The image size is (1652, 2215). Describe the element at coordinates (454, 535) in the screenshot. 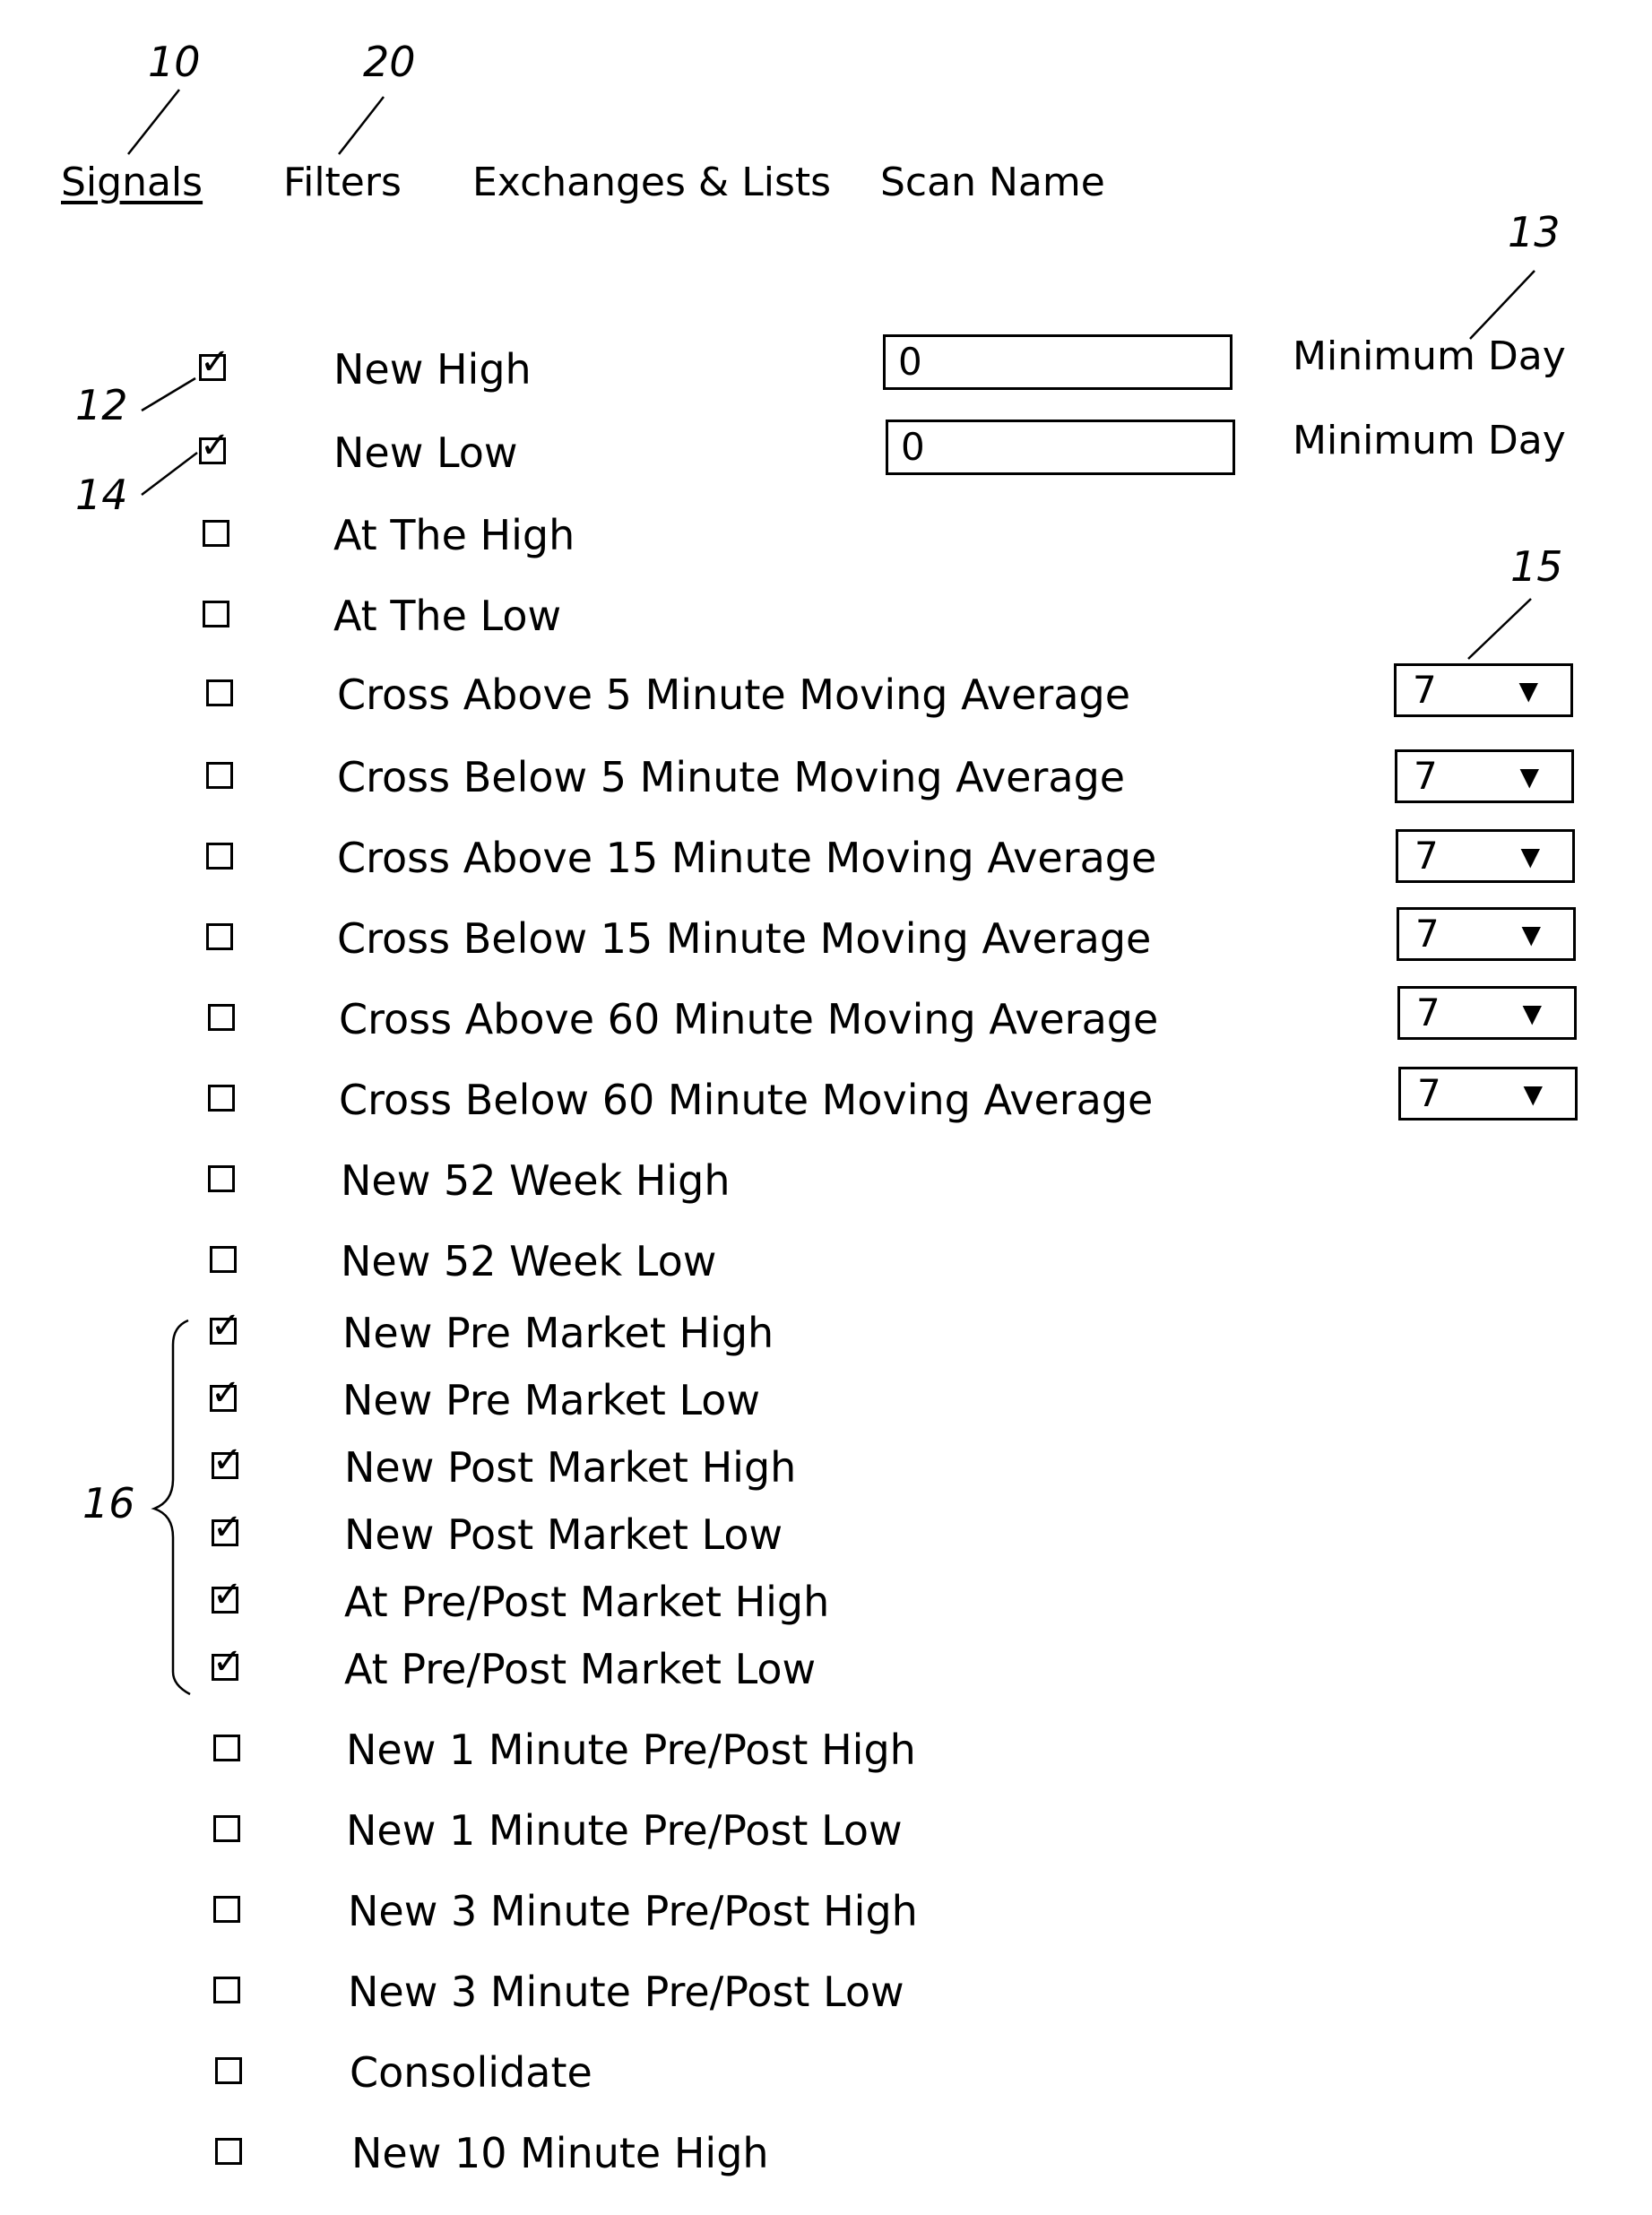

I see `signal-label: At The High` at that location.